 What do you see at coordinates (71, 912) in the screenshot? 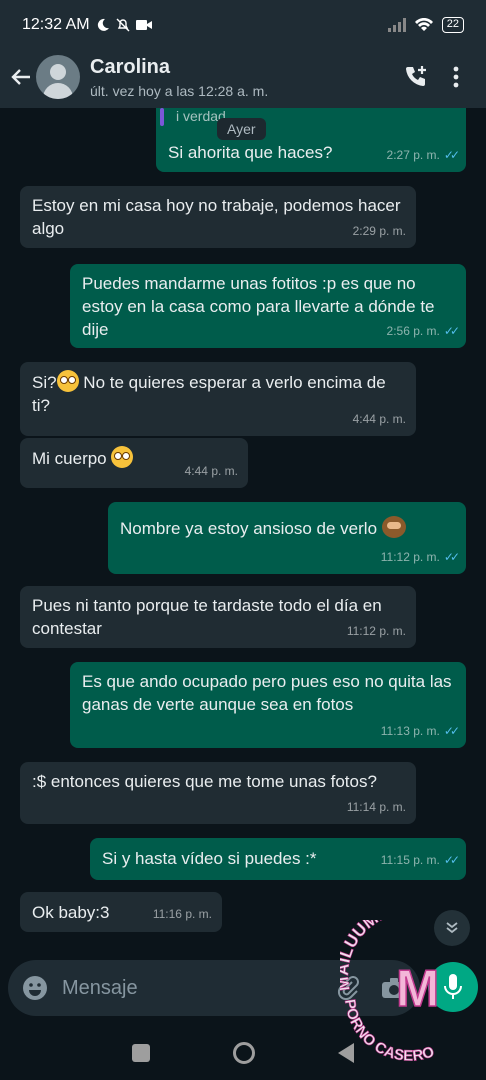
I see `message-text: Ok baby:3` at bounding box center [71, 912].